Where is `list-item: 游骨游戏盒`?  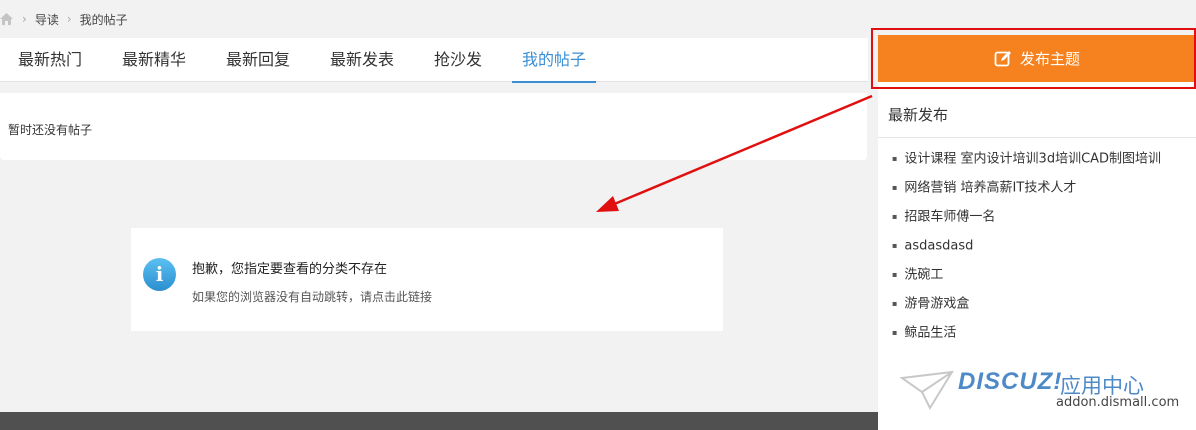
list-item: 游骨游戏盒 is located at coordinates (1026, 307).